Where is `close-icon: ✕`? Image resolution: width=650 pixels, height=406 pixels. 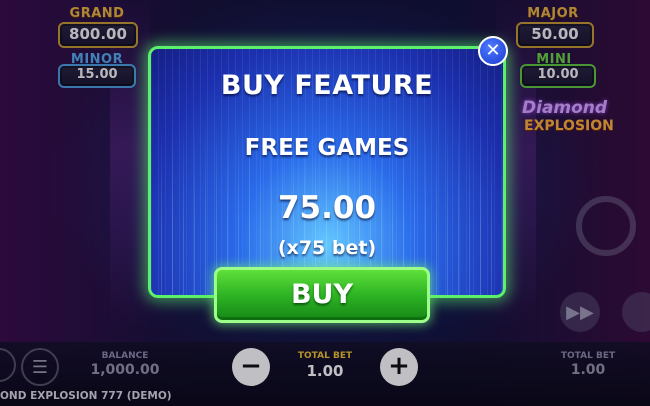
close-icon: ✕ is located at coordinates (493, 50).